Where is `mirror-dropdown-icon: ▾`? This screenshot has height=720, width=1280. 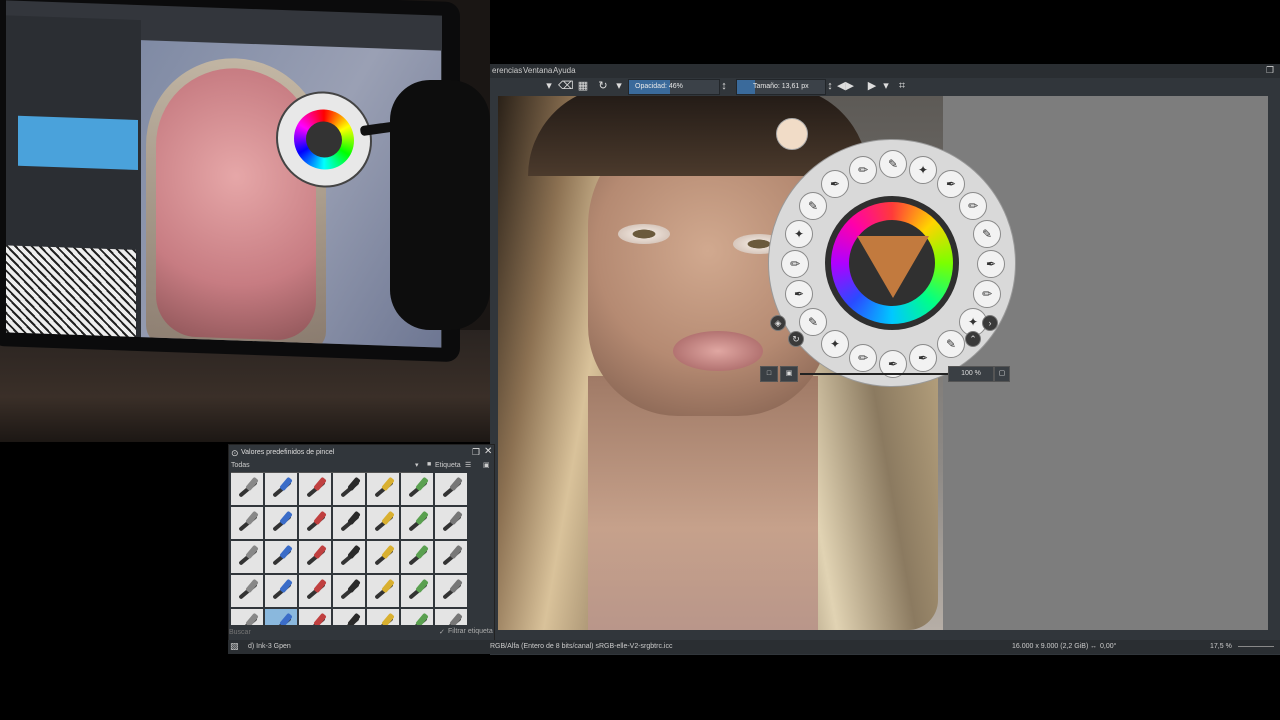
mirror-dropdown-icon: ▾ is located at coordinates (886, 86).